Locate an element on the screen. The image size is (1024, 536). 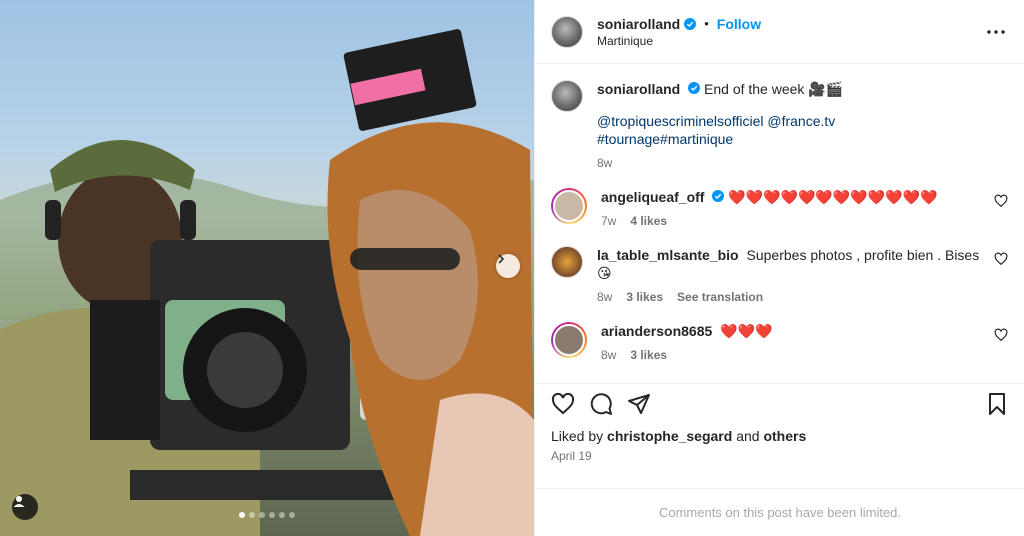
caption-text: End of the week 🎥🎬 is located at coordinates (774, 89).